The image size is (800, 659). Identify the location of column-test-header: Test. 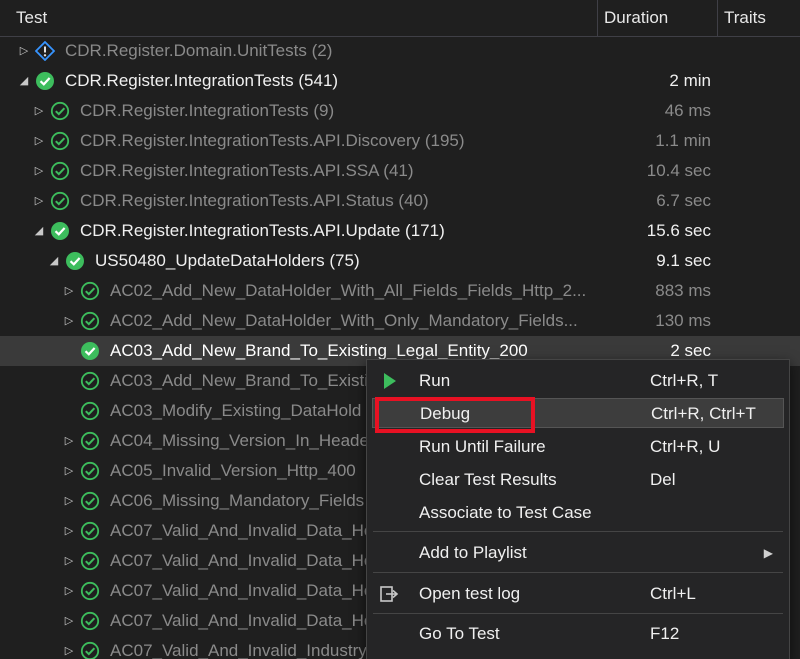
(298, 18).